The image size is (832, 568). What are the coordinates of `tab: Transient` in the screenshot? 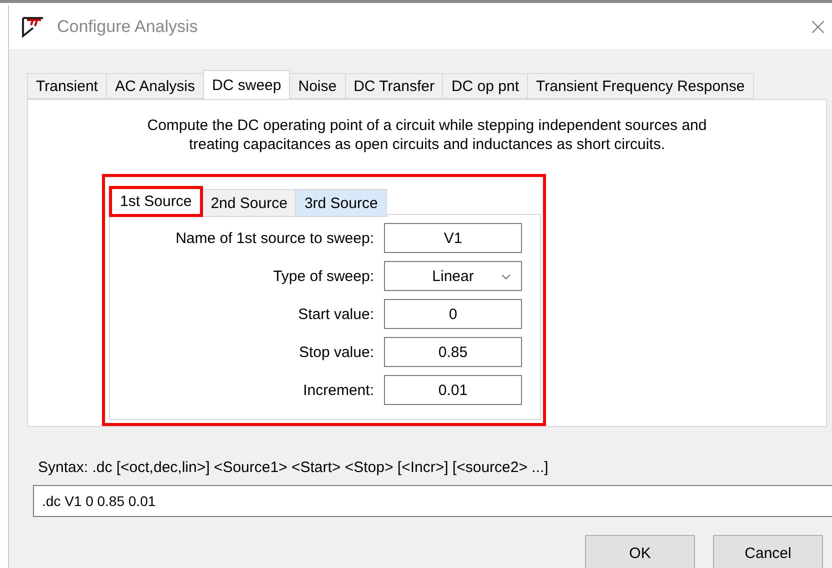 It's located at (67, 86).